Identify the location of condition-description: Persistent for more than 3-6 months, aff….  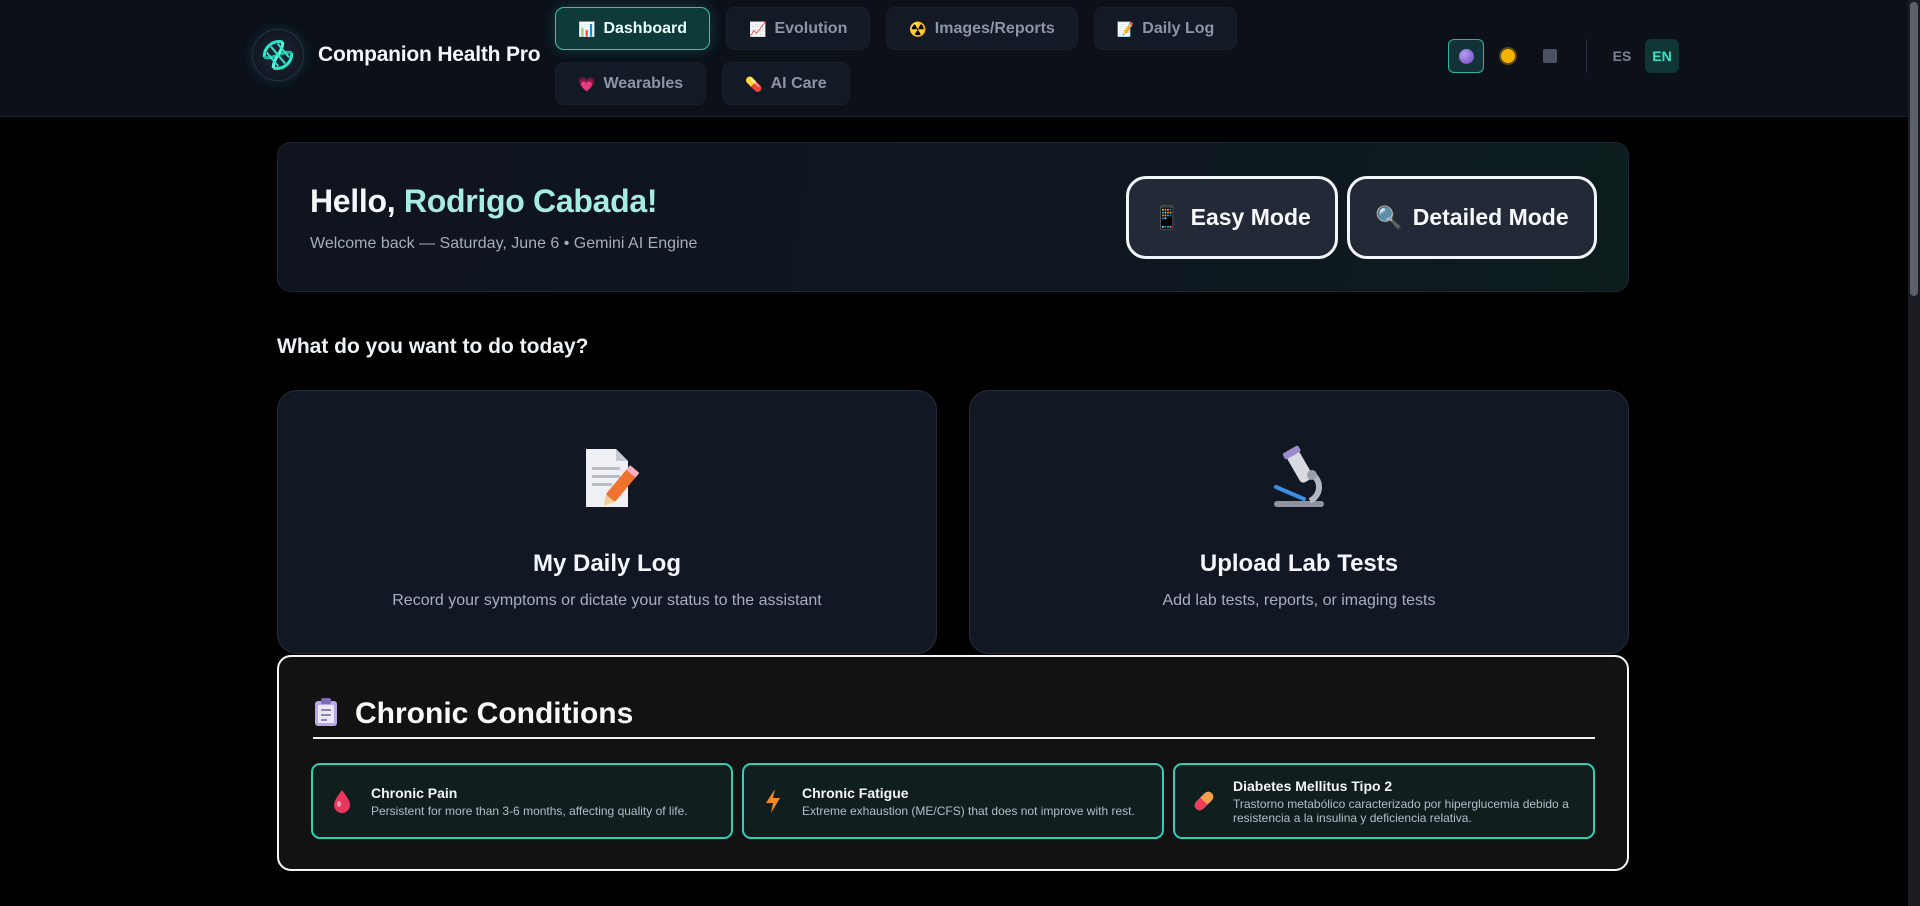
(529, 810).